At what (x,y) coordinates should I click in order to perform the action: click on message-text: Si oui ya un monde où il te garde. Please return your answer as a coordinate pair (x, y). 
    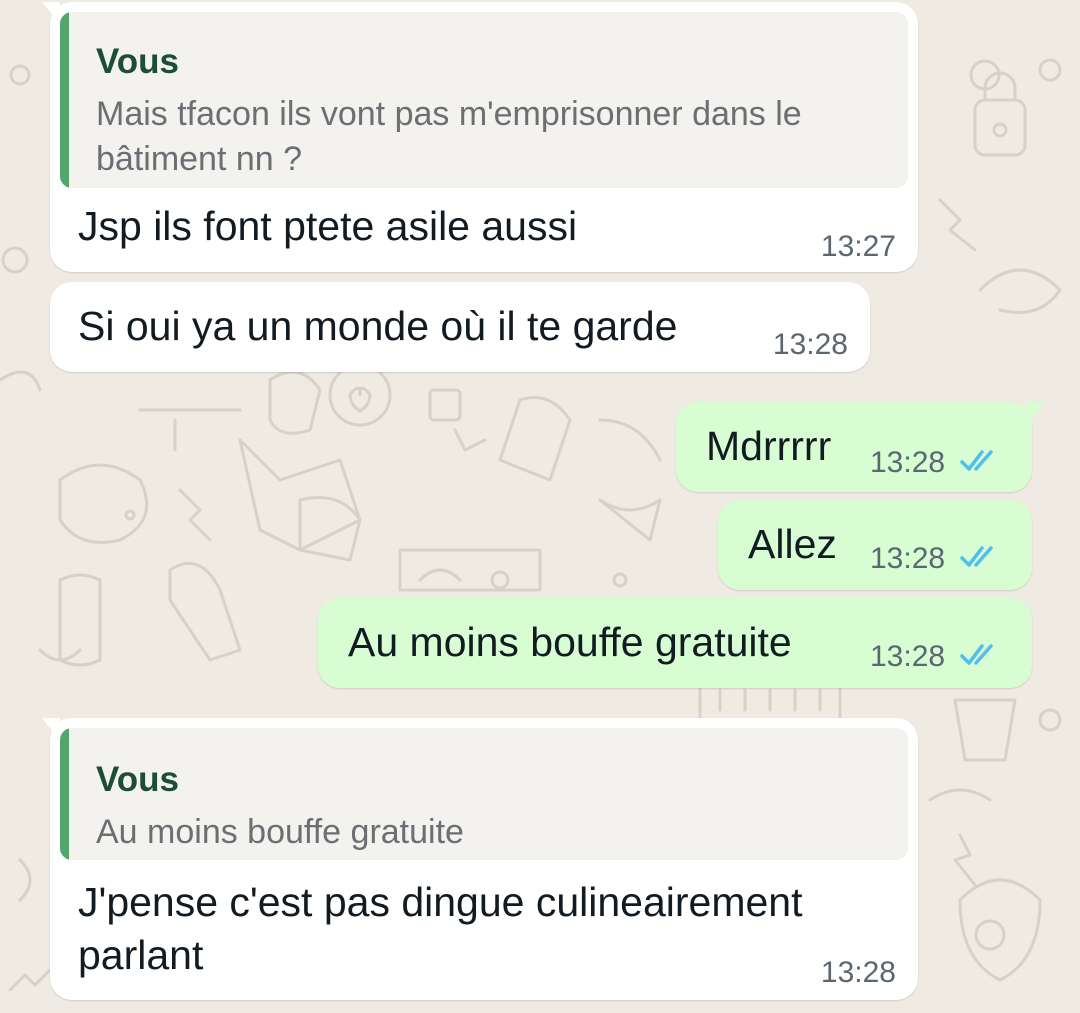
    Looking at the image, I should click on (378, 326).